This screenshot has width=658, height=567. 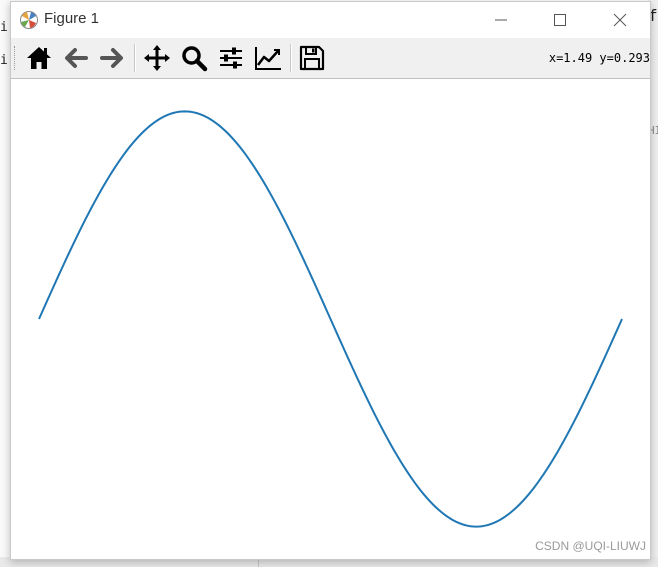 I want to click on maximize-button, so click(x=560, y=20).